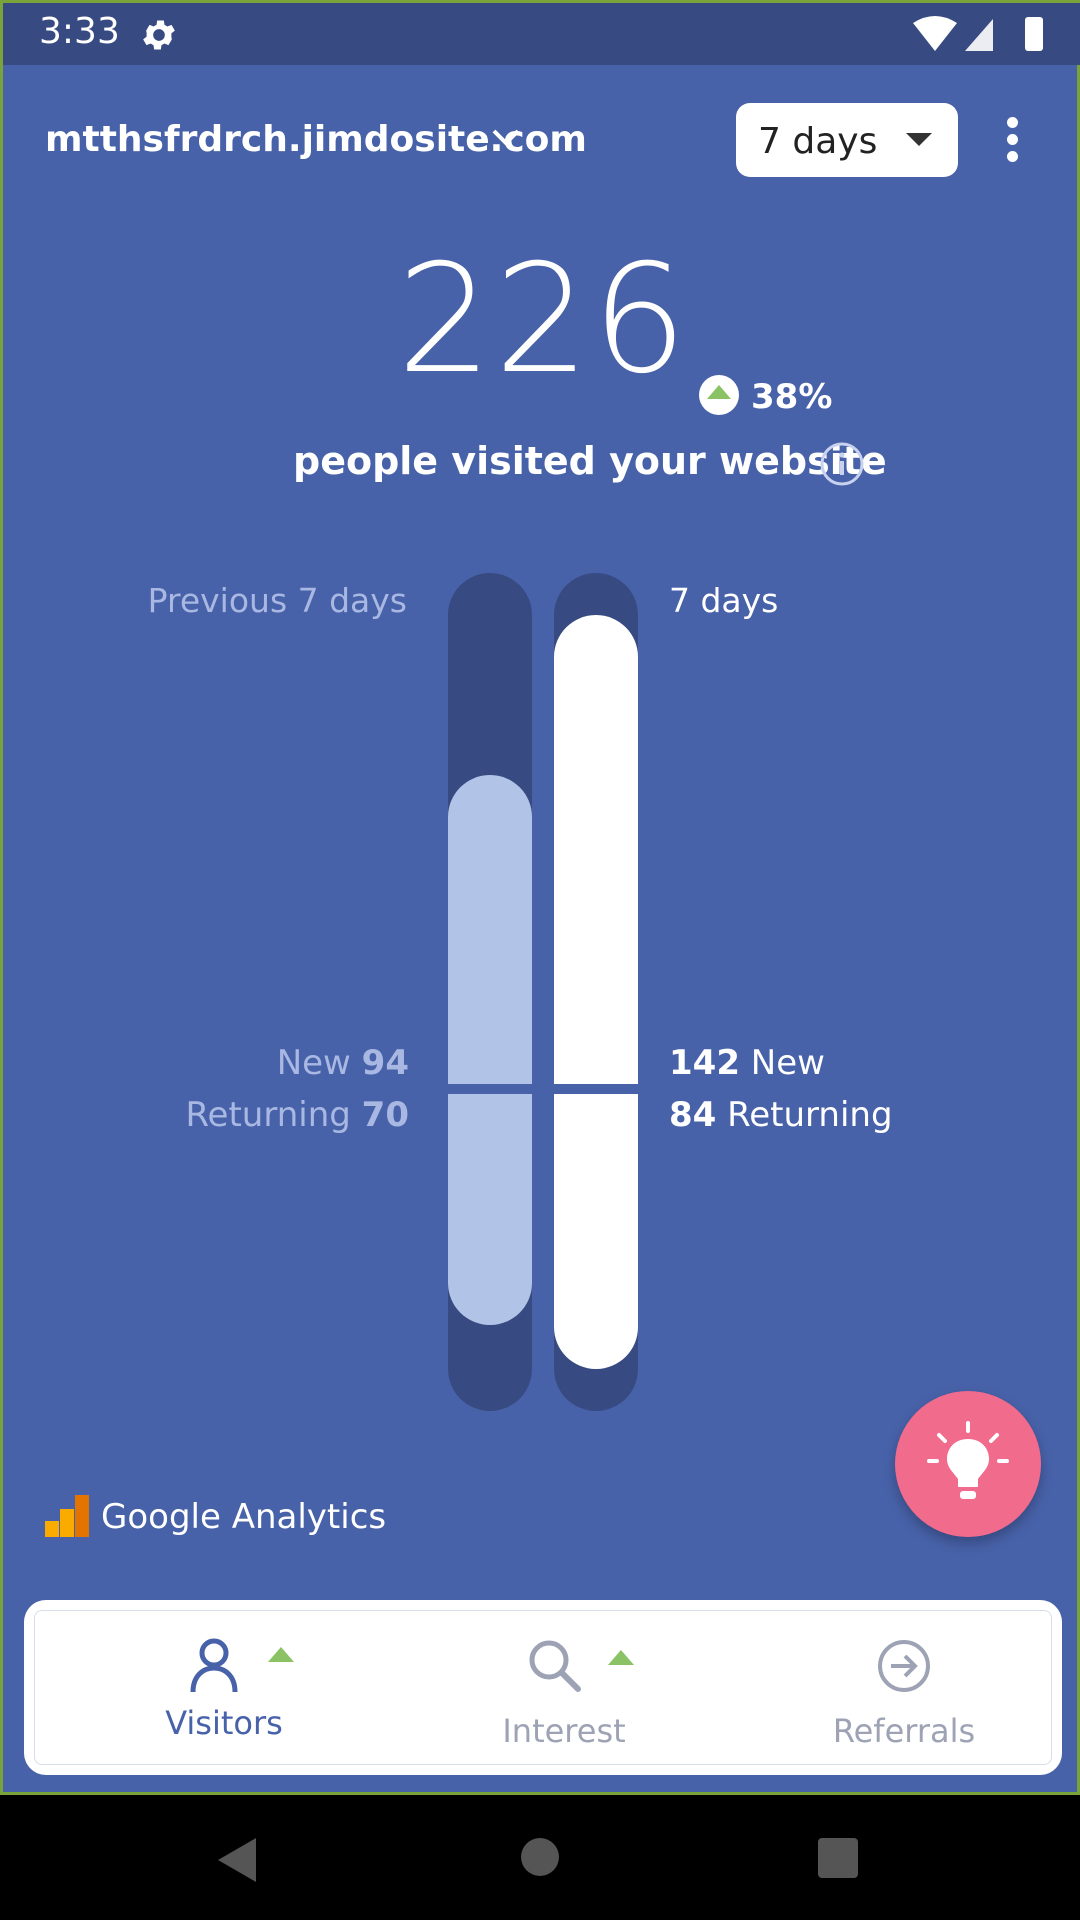  What do you see at coordinates (590, 461) in the screenshot?
I see `summary-headline: people visited your website` at bounding box center [590, 461].